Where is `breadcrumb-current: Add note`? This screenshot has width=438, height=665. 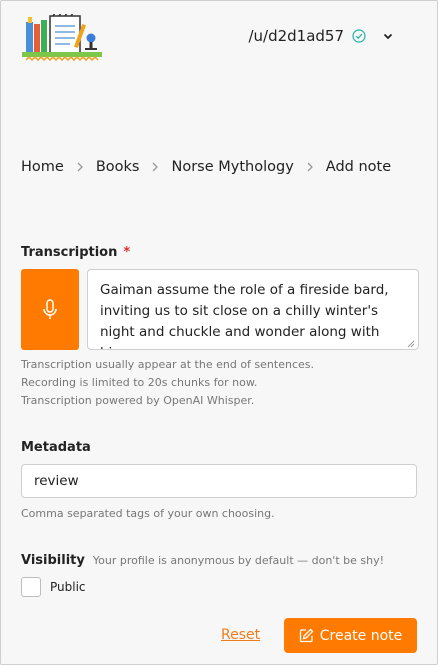 breadcrumb-current: Add note is located at coordinates (358, 167).